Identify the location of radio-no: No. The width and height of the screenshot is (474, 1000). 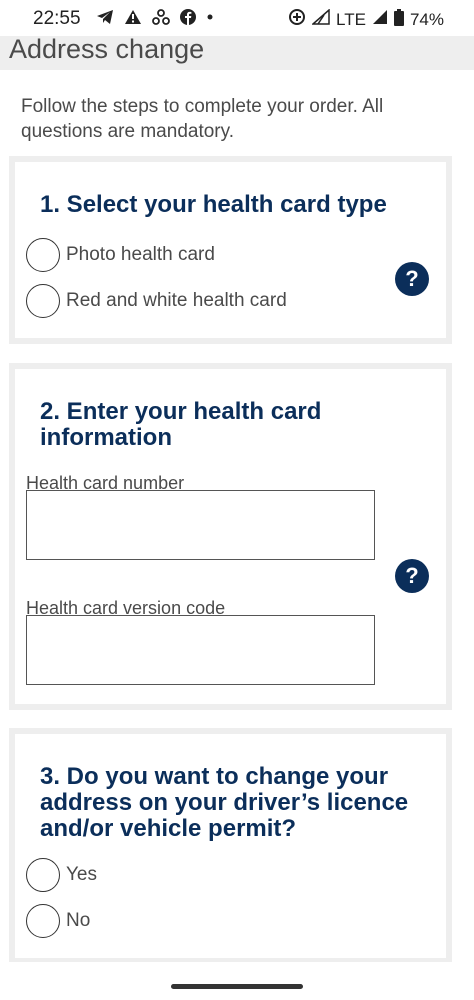
(58, 921).